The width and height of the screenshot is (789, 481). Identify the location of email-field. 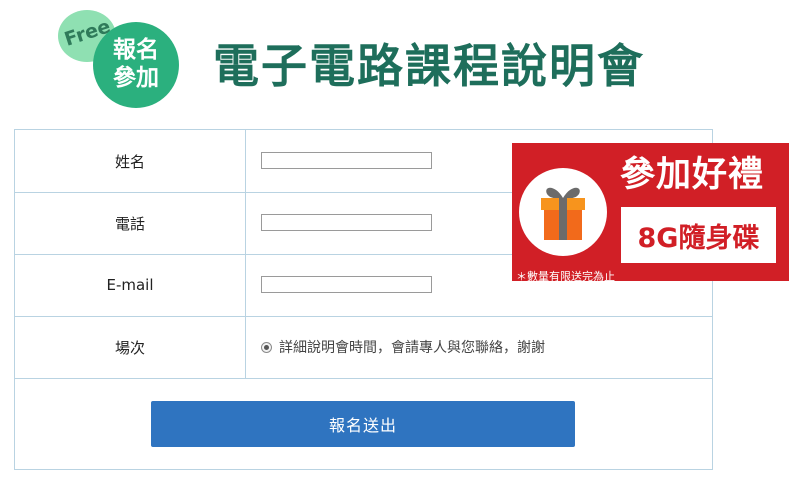
(346, 284).